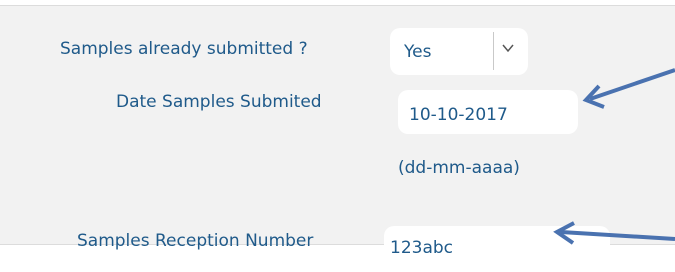 The image size is (675, 272). I want to click on date-submitted-input: 10-10-2017, so click(488, 112).